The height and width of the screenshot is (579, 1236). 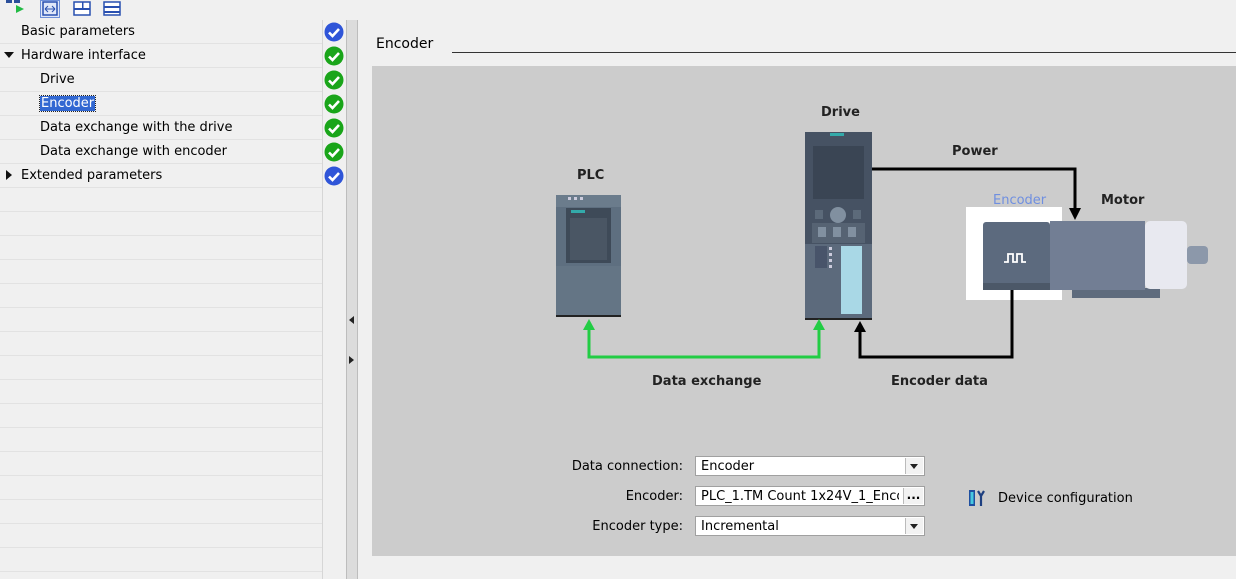 I want to click on encoder-label: Encoder, so click(x=1020, y=200).